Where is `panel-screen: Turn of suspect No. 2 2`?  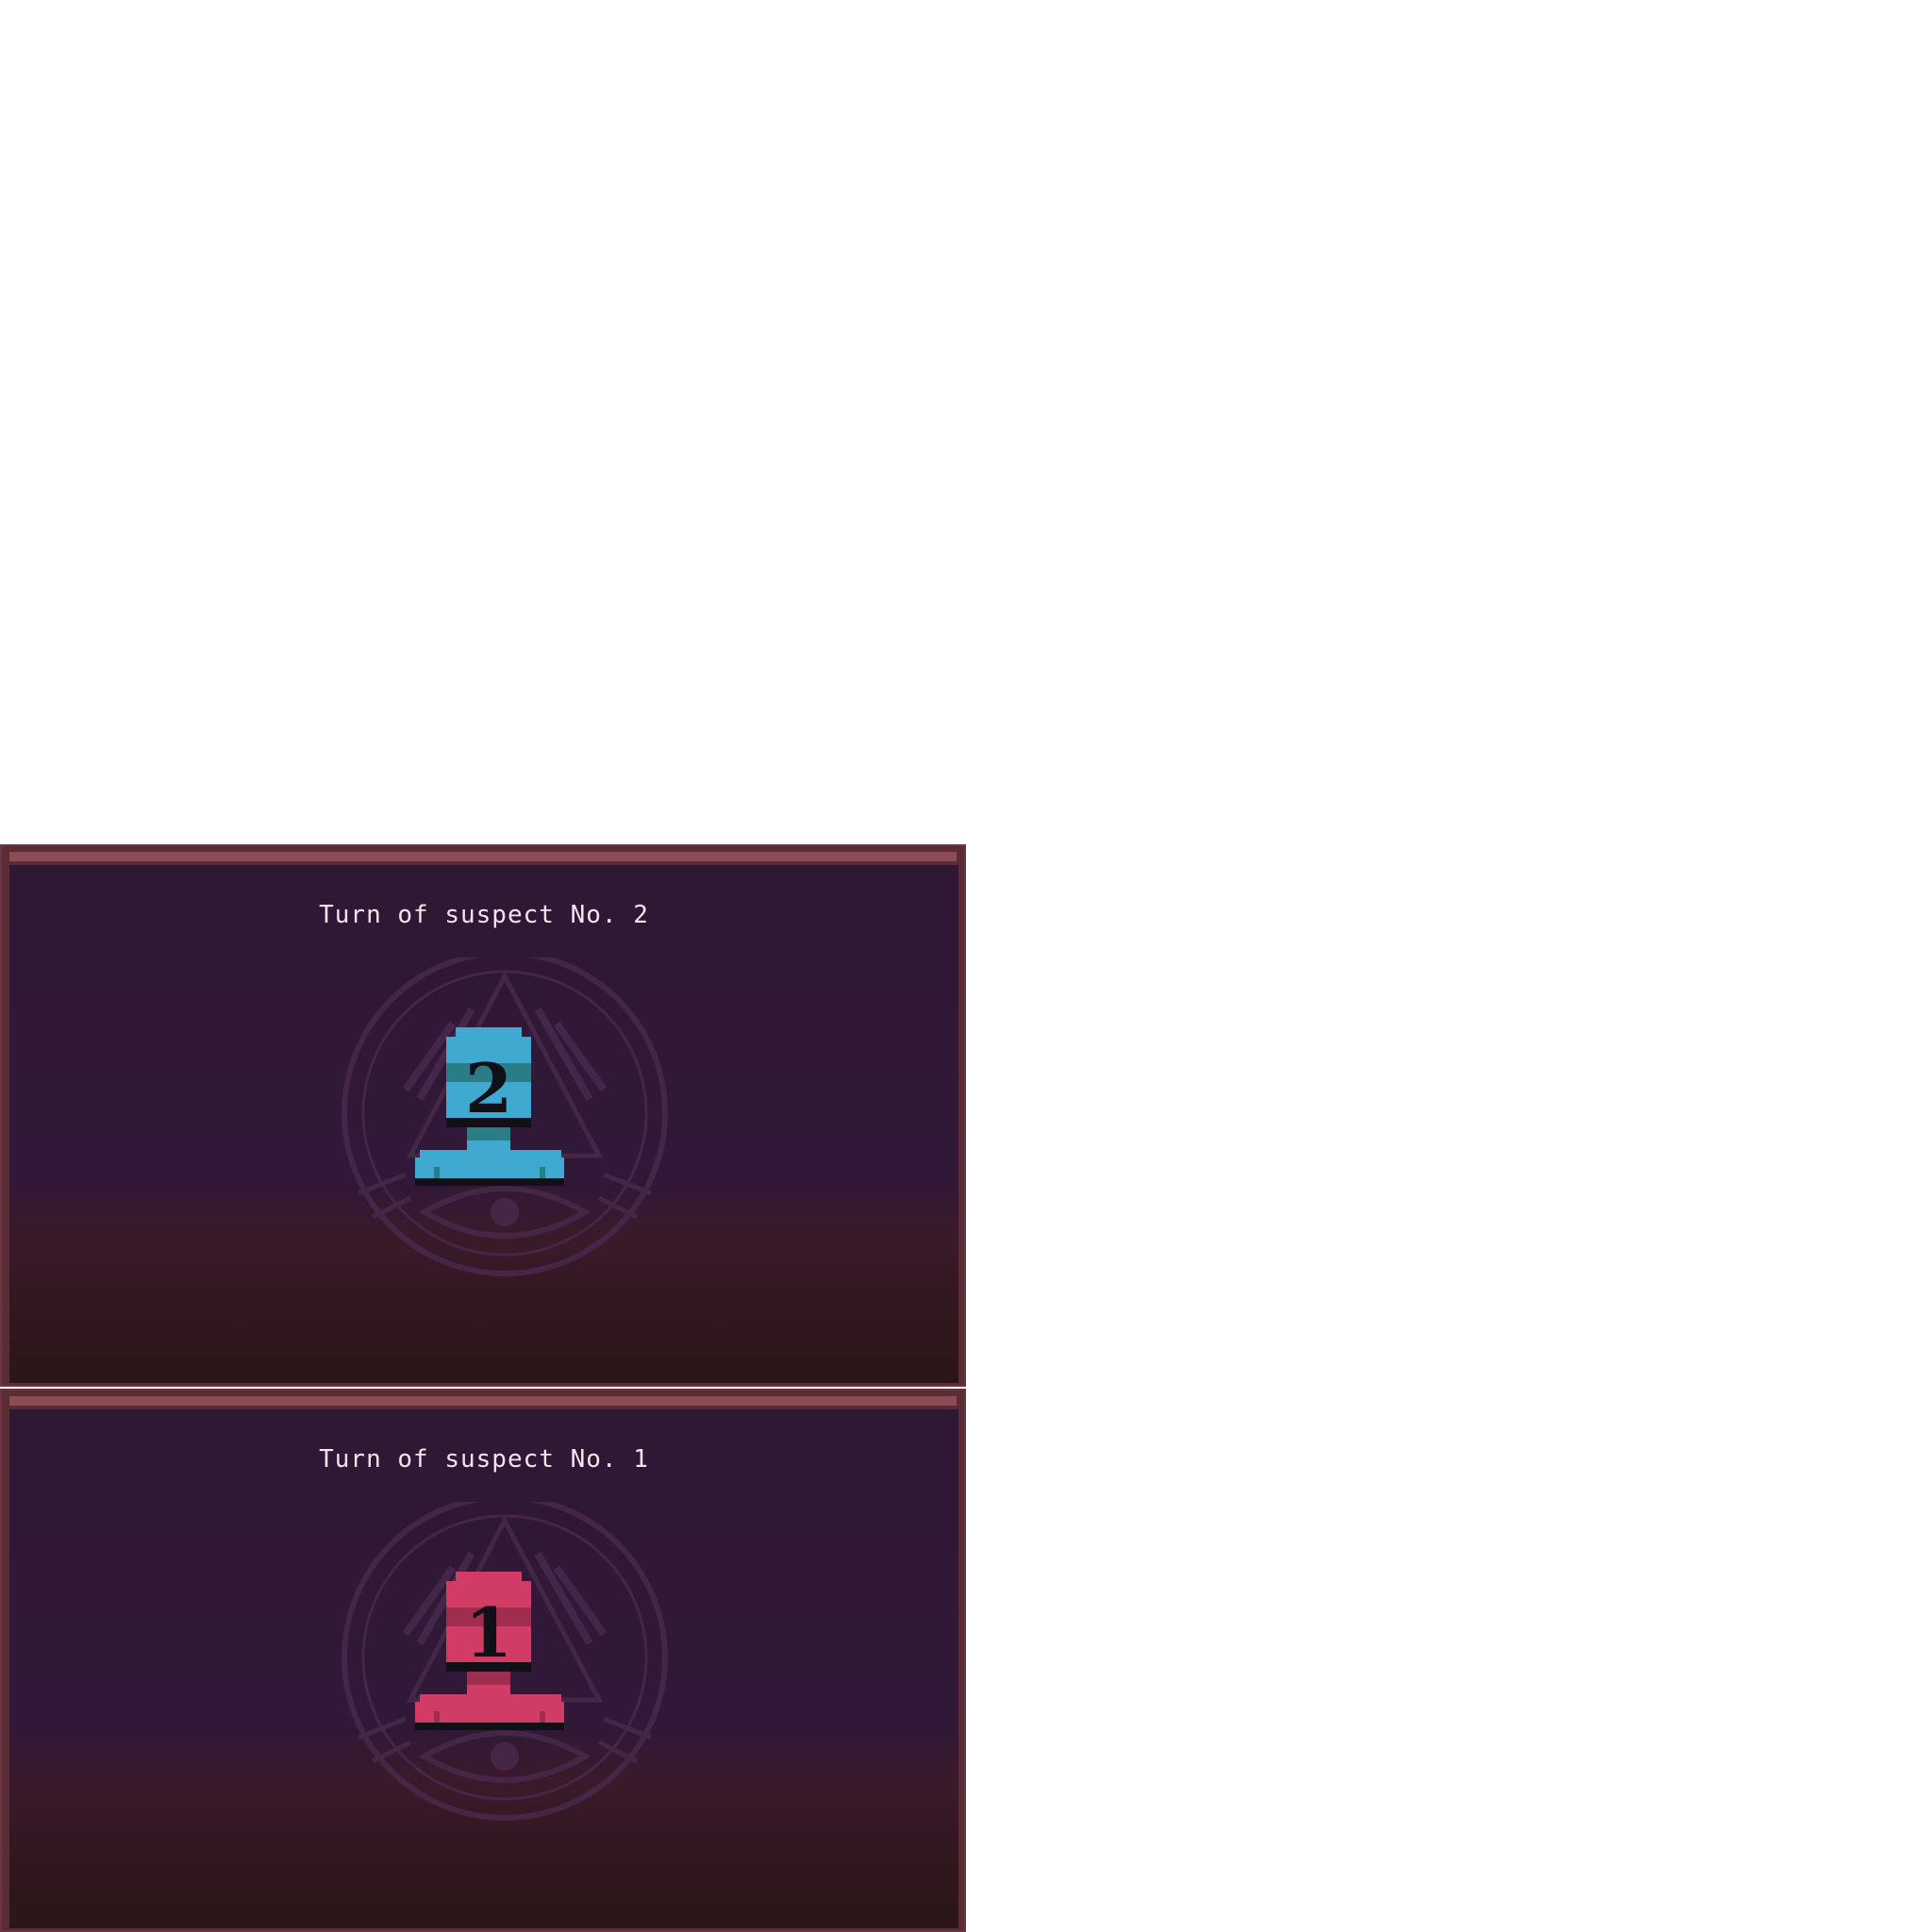 panel-screen: Turn of suspect No. 2 2 is located at coordinates (484, 1124).